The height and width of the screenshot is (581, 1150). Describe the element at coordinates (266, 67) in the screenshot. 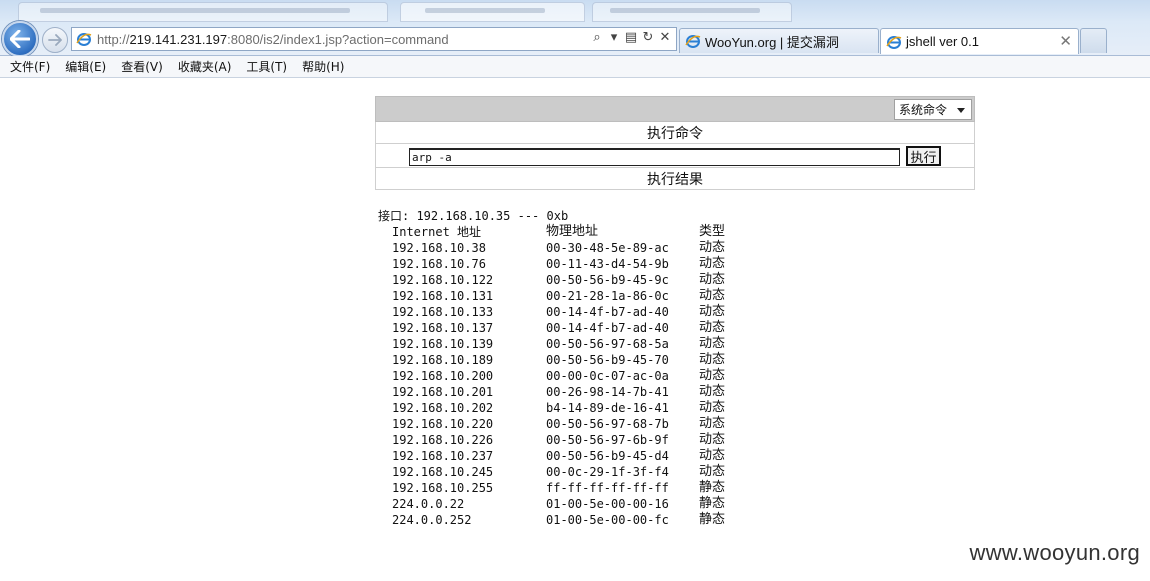

I see `menu-tools: 工具(T)` at that location.